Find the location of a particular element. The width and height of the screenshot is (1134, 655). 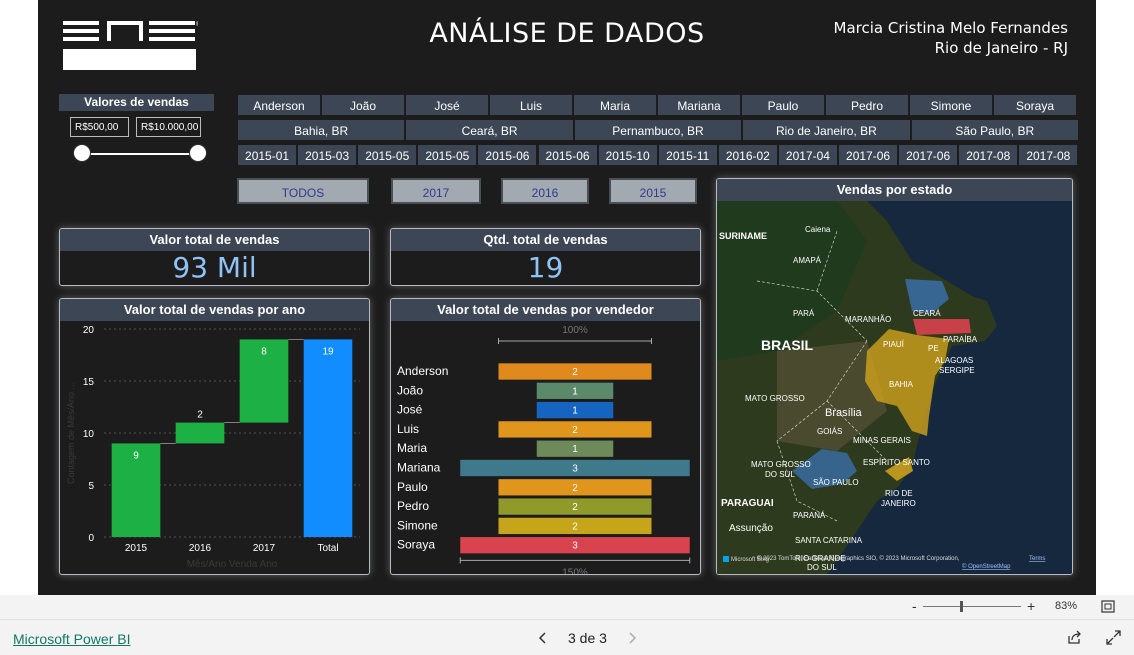

map-terms-link: Terms is located at coordinates (1037, 559).